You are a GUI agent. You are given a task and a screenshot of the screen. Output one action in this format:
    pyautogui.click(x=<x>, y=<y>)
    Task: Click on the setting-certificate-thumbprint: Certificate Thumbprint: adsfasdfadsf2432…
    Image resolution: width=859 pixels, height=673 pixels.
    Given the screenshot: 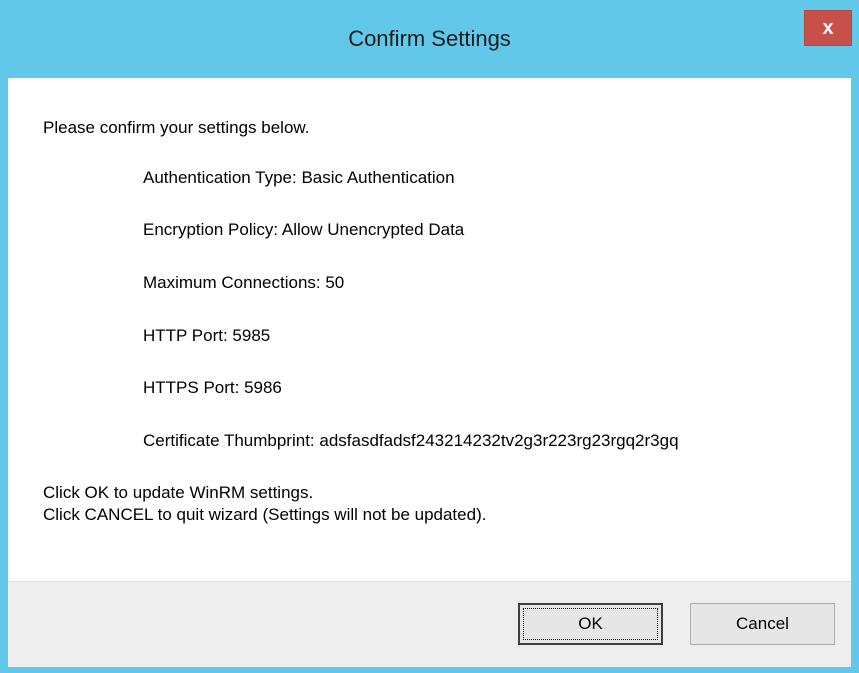 What is the action you would take?
    pyautogui.click(x=411, y=440)
    